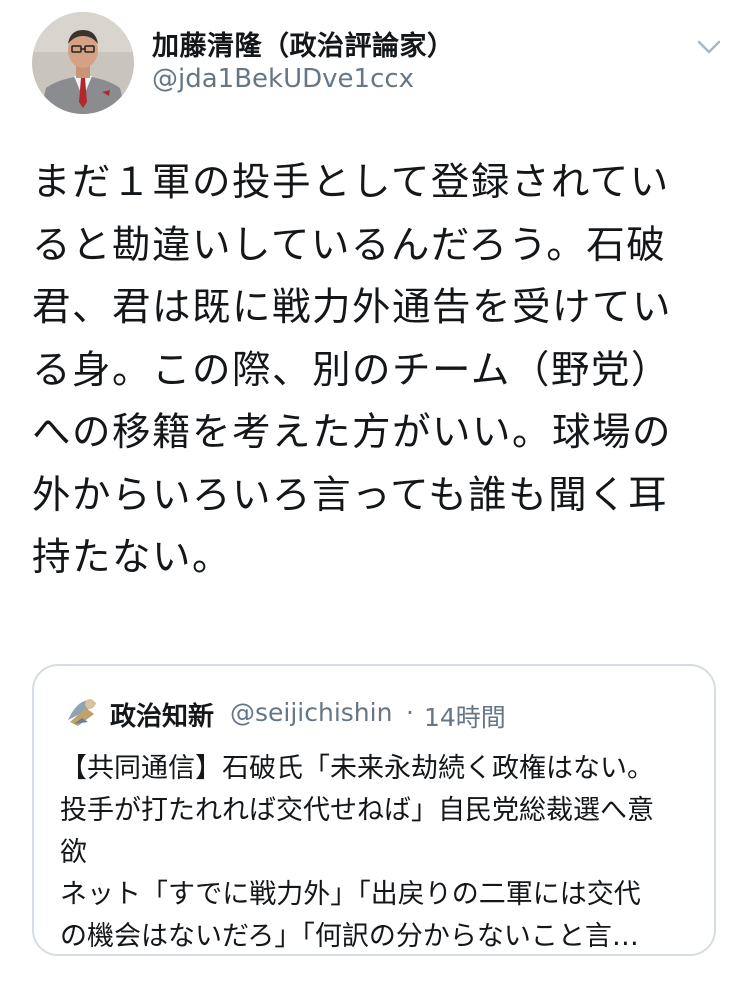 This screenshot has width=750, height=984. Describe the element at coordinates (465, 716) in the screenshot. I see `quoted-timestamp: 14時間` at that location.